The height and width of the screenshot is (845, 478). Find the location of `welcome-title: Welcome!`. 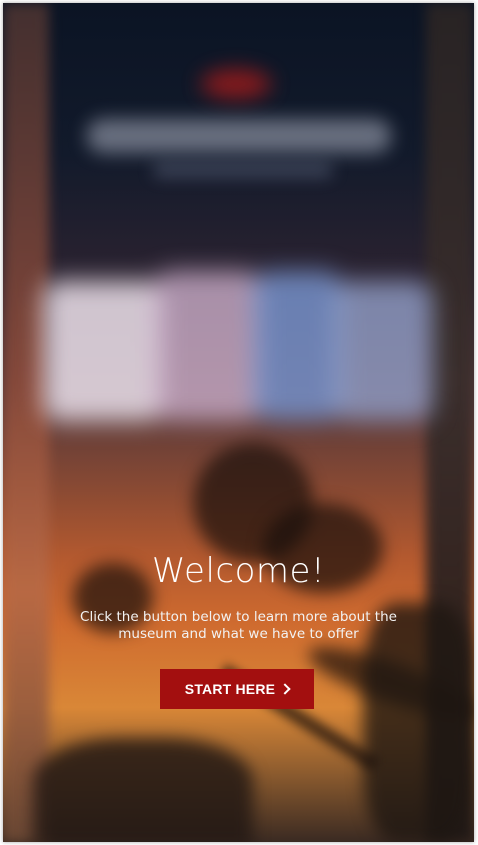

welcome-title: Welcome! is located at coordinates (238, 571).